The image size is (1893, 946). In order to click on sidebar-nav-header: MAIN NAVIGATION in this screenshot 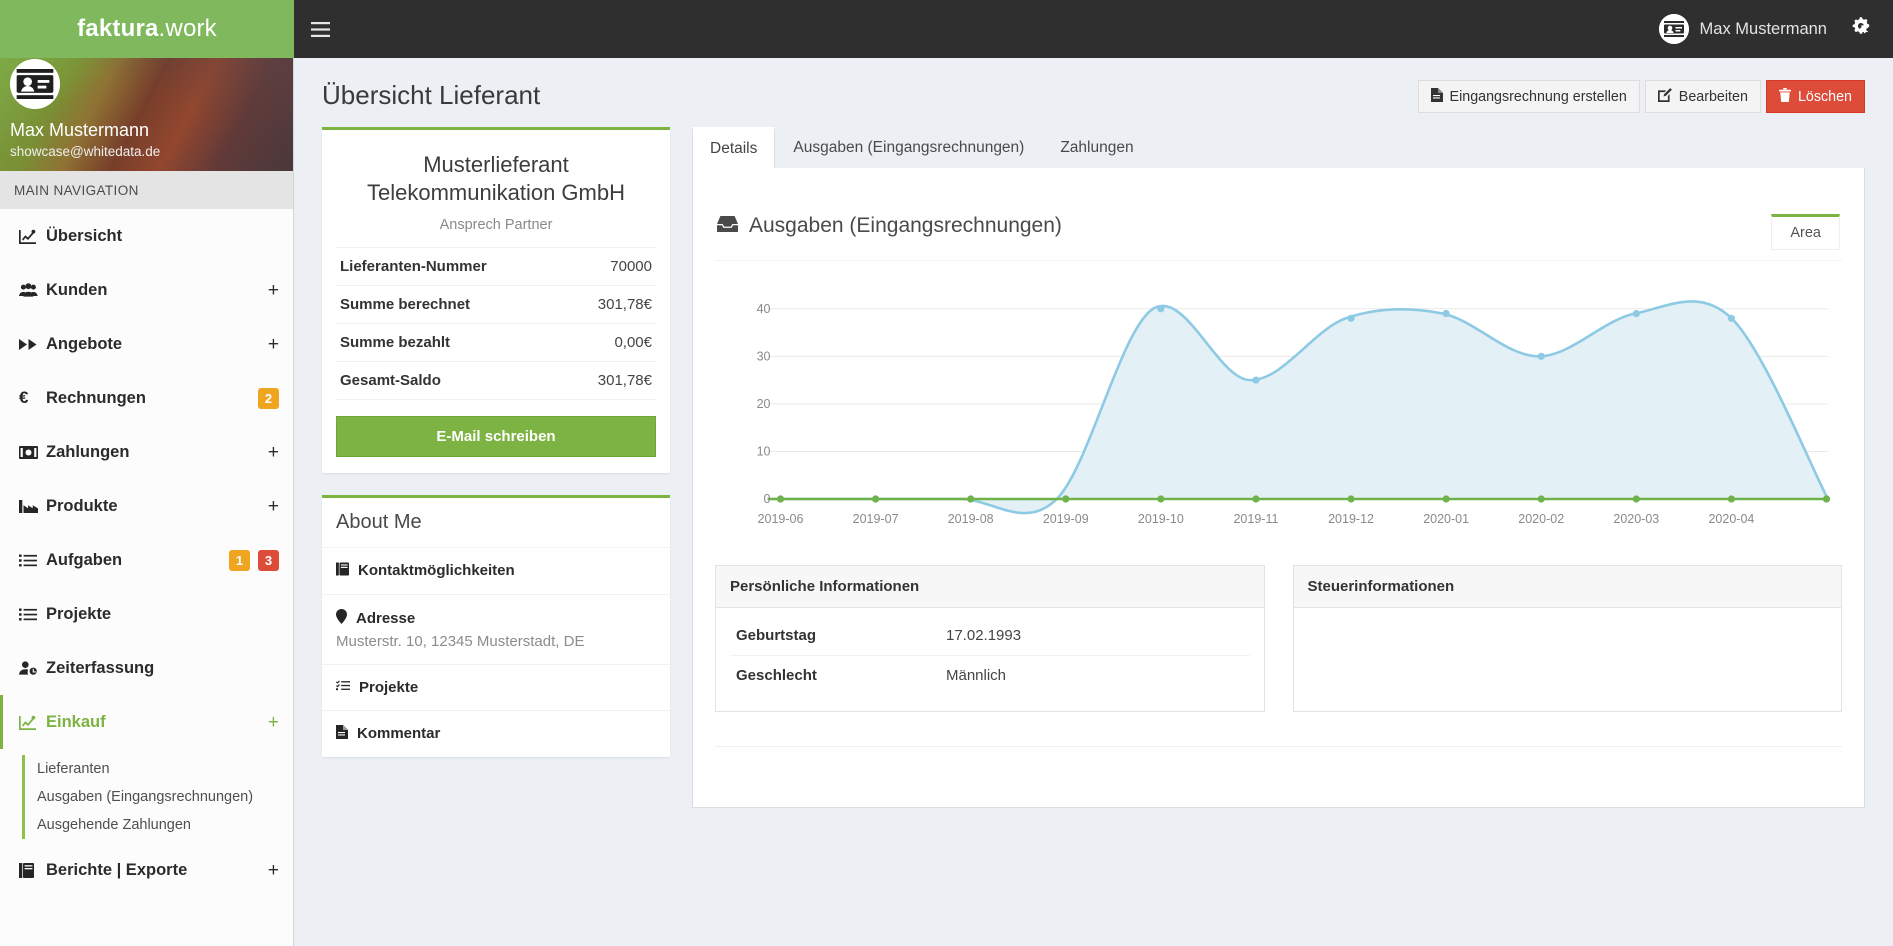, I will do `click(146, 190)`.